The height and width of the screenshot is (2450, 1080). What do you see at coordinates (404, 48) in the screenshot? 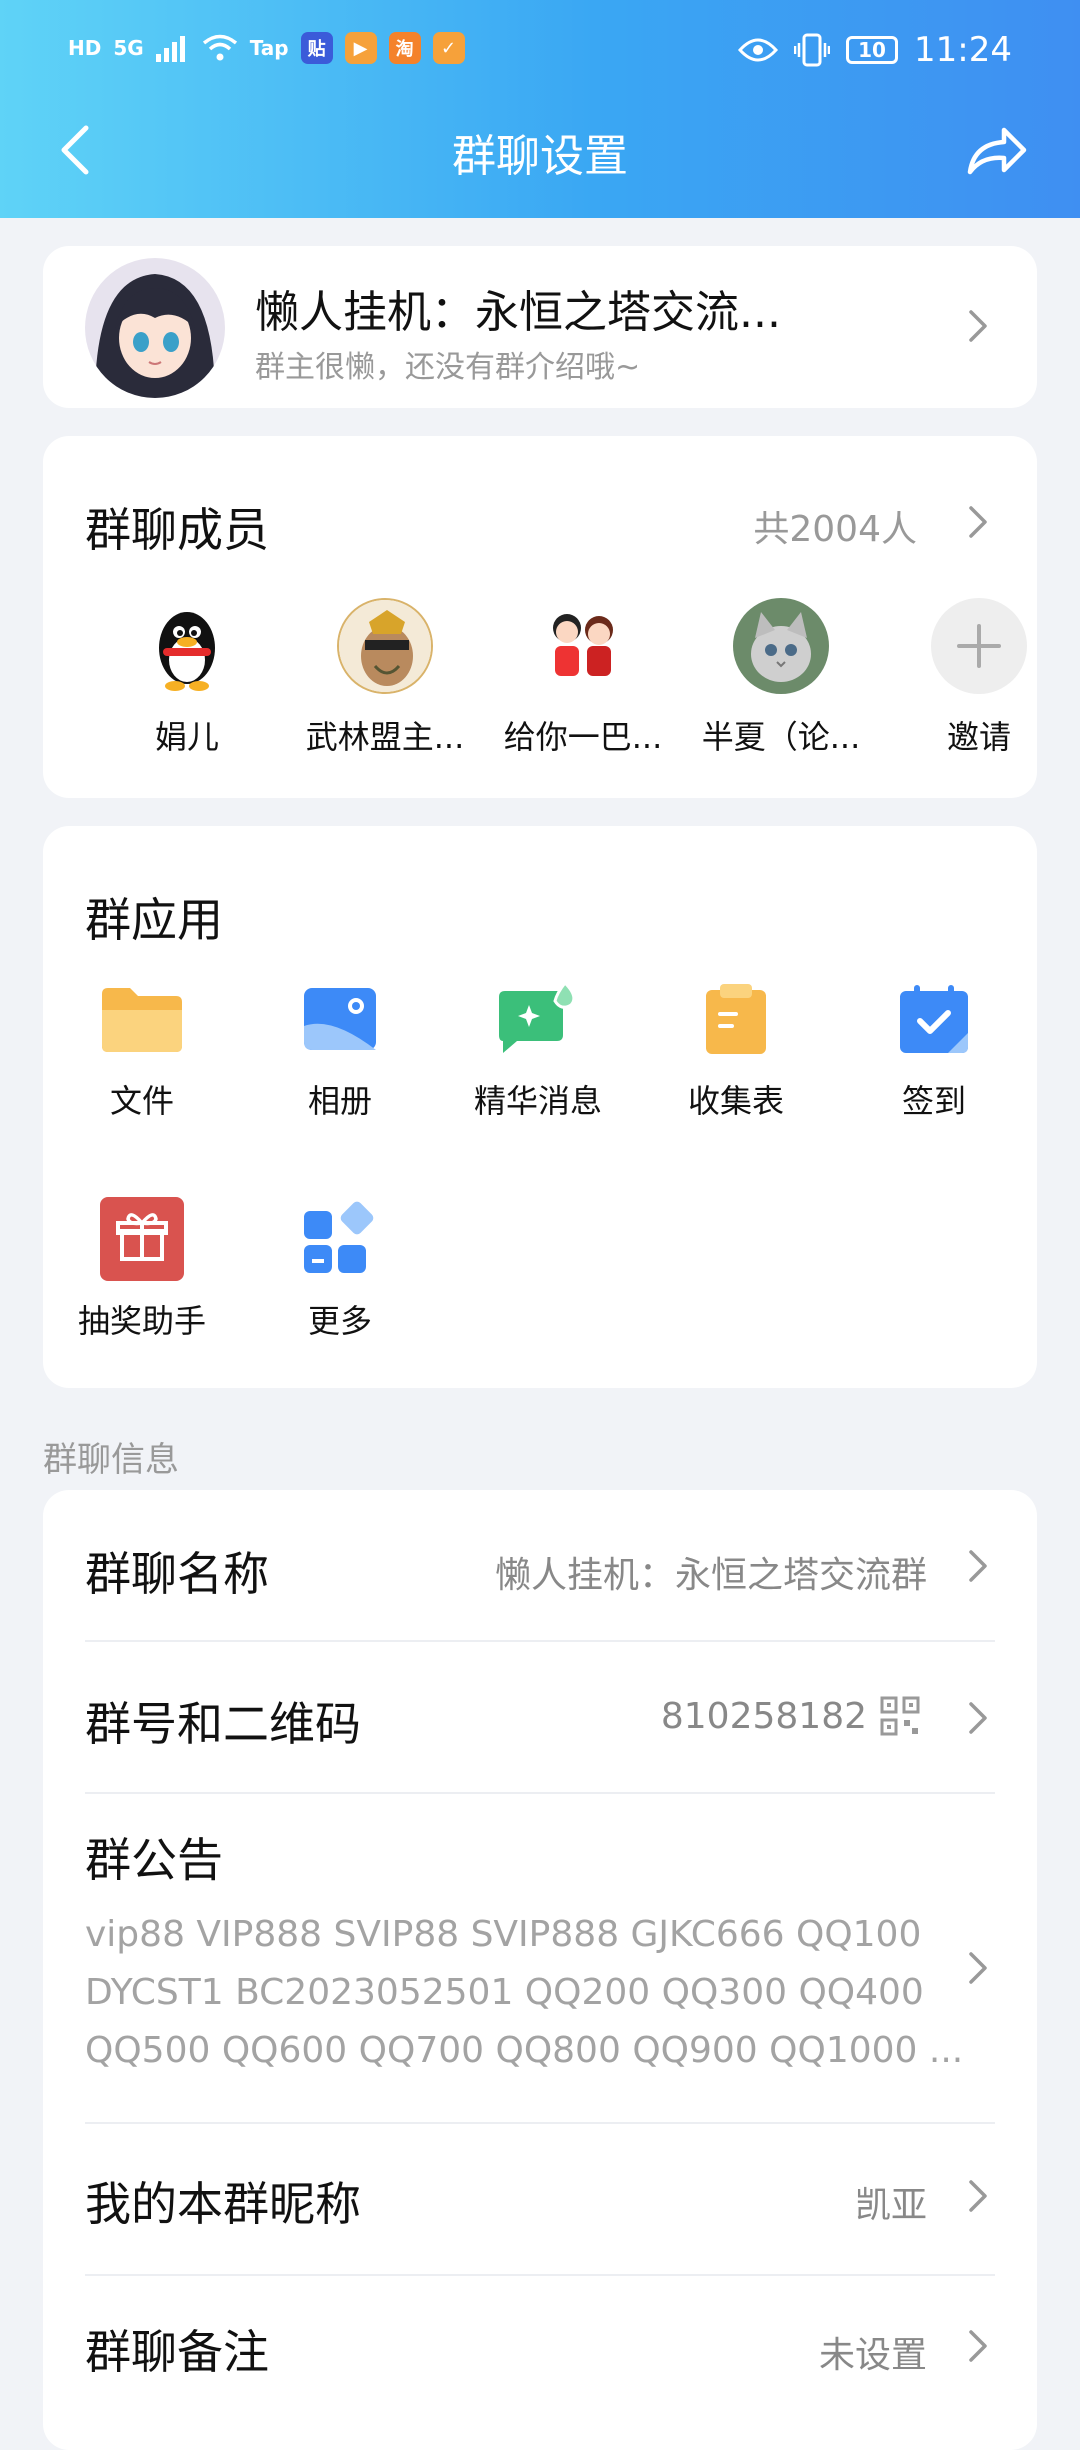
I see `taobao-icon: 淘` at bounding box center [404, 48].